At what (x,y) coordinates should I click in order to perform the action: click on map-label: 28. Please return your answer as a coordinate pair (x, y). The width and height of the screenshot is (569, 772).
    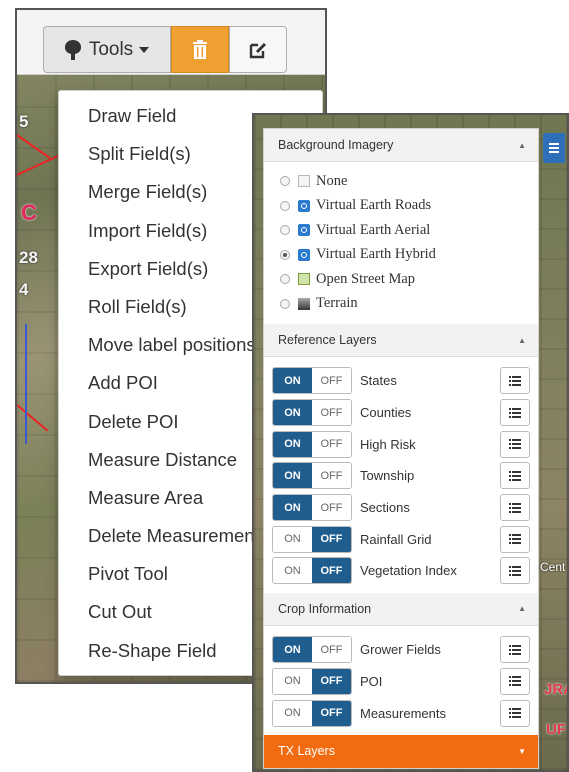
    Looking at the image, I should click on (28, 257).